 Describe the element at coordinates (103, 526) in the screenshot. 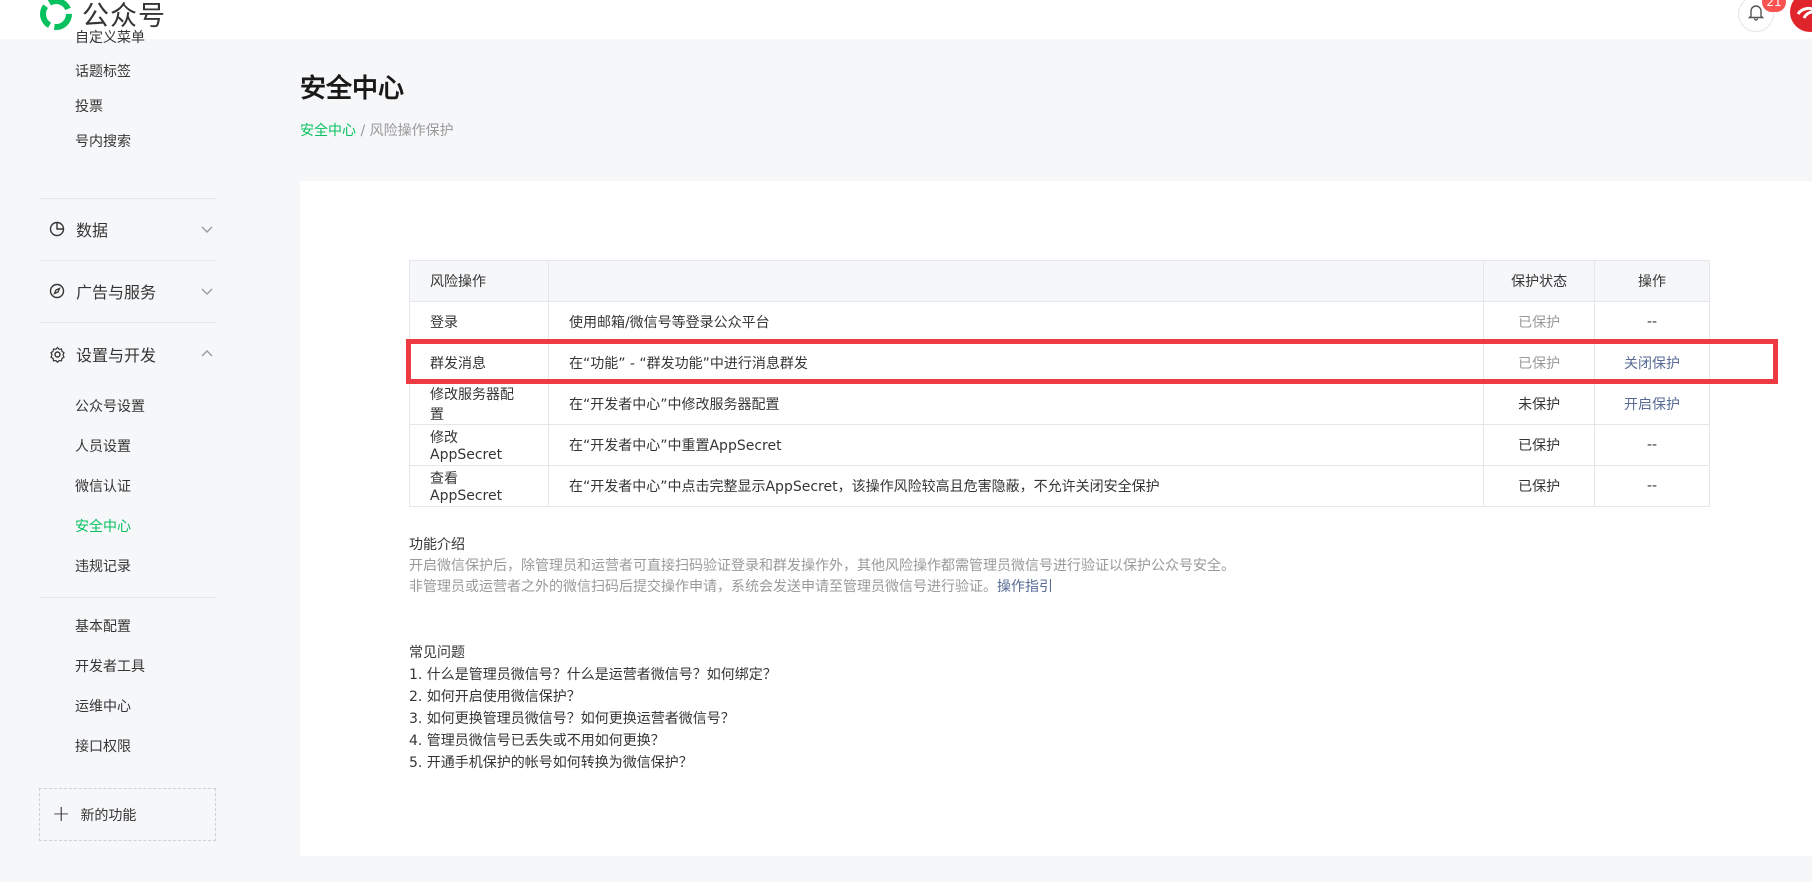

I see `sidebar-item-security-center: 安全中心` at that location.